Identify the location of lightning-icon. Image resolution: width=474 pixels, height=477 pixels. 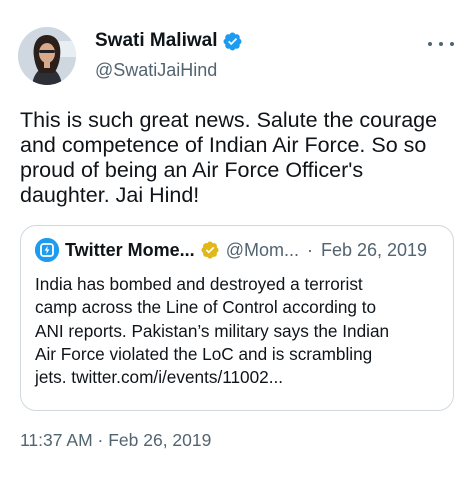
(47, 250).